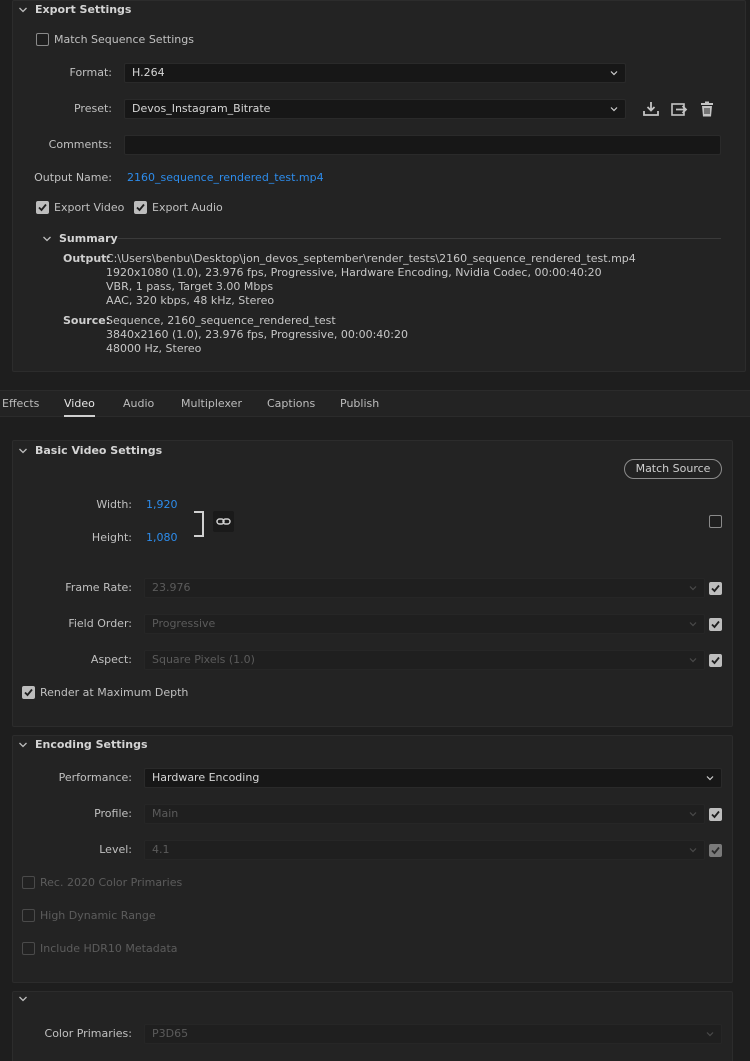 Image resolution: width=750 pixels, height=1061 pixels. I want to click on summary-source-line: 48000 Hz, Stereo, so click(154, 348).